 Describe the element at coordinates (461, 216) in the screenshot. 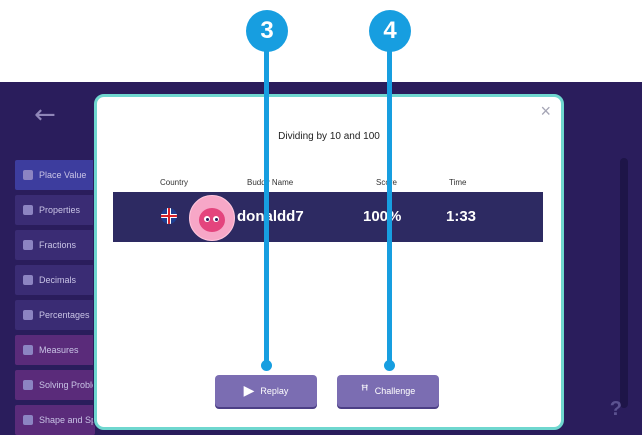

I see `time-value: 1:33` at that location.